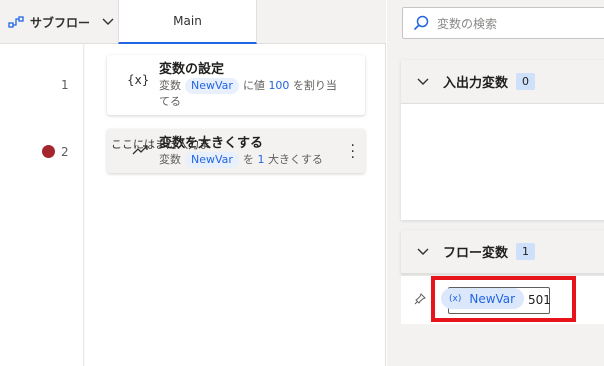 The image size is (604, 366). Describe the element at coordinates (160, 144) in the screenshot. I see `io-empty-message: ここにはまだ入力ま` at that location.